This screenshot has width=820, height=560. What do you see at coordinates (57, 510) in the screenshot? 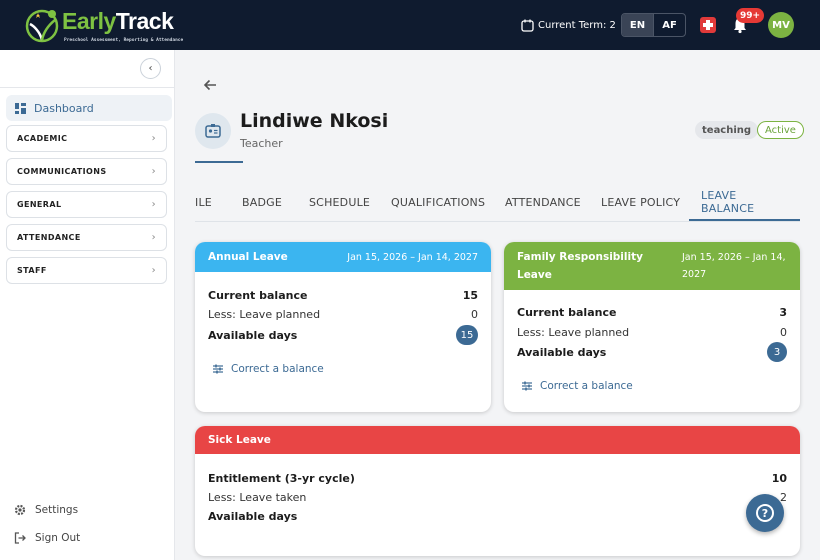
I see `sidebar-item-label: Settings` at bounding box center [57, 510].